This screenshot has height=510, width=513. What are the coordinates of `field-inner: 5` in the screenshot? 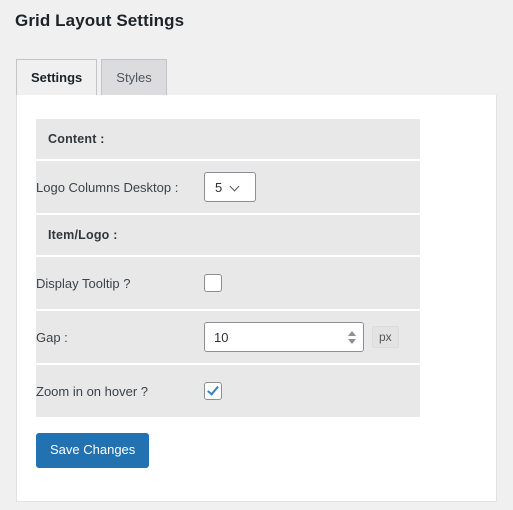 It's located at (312, 187).